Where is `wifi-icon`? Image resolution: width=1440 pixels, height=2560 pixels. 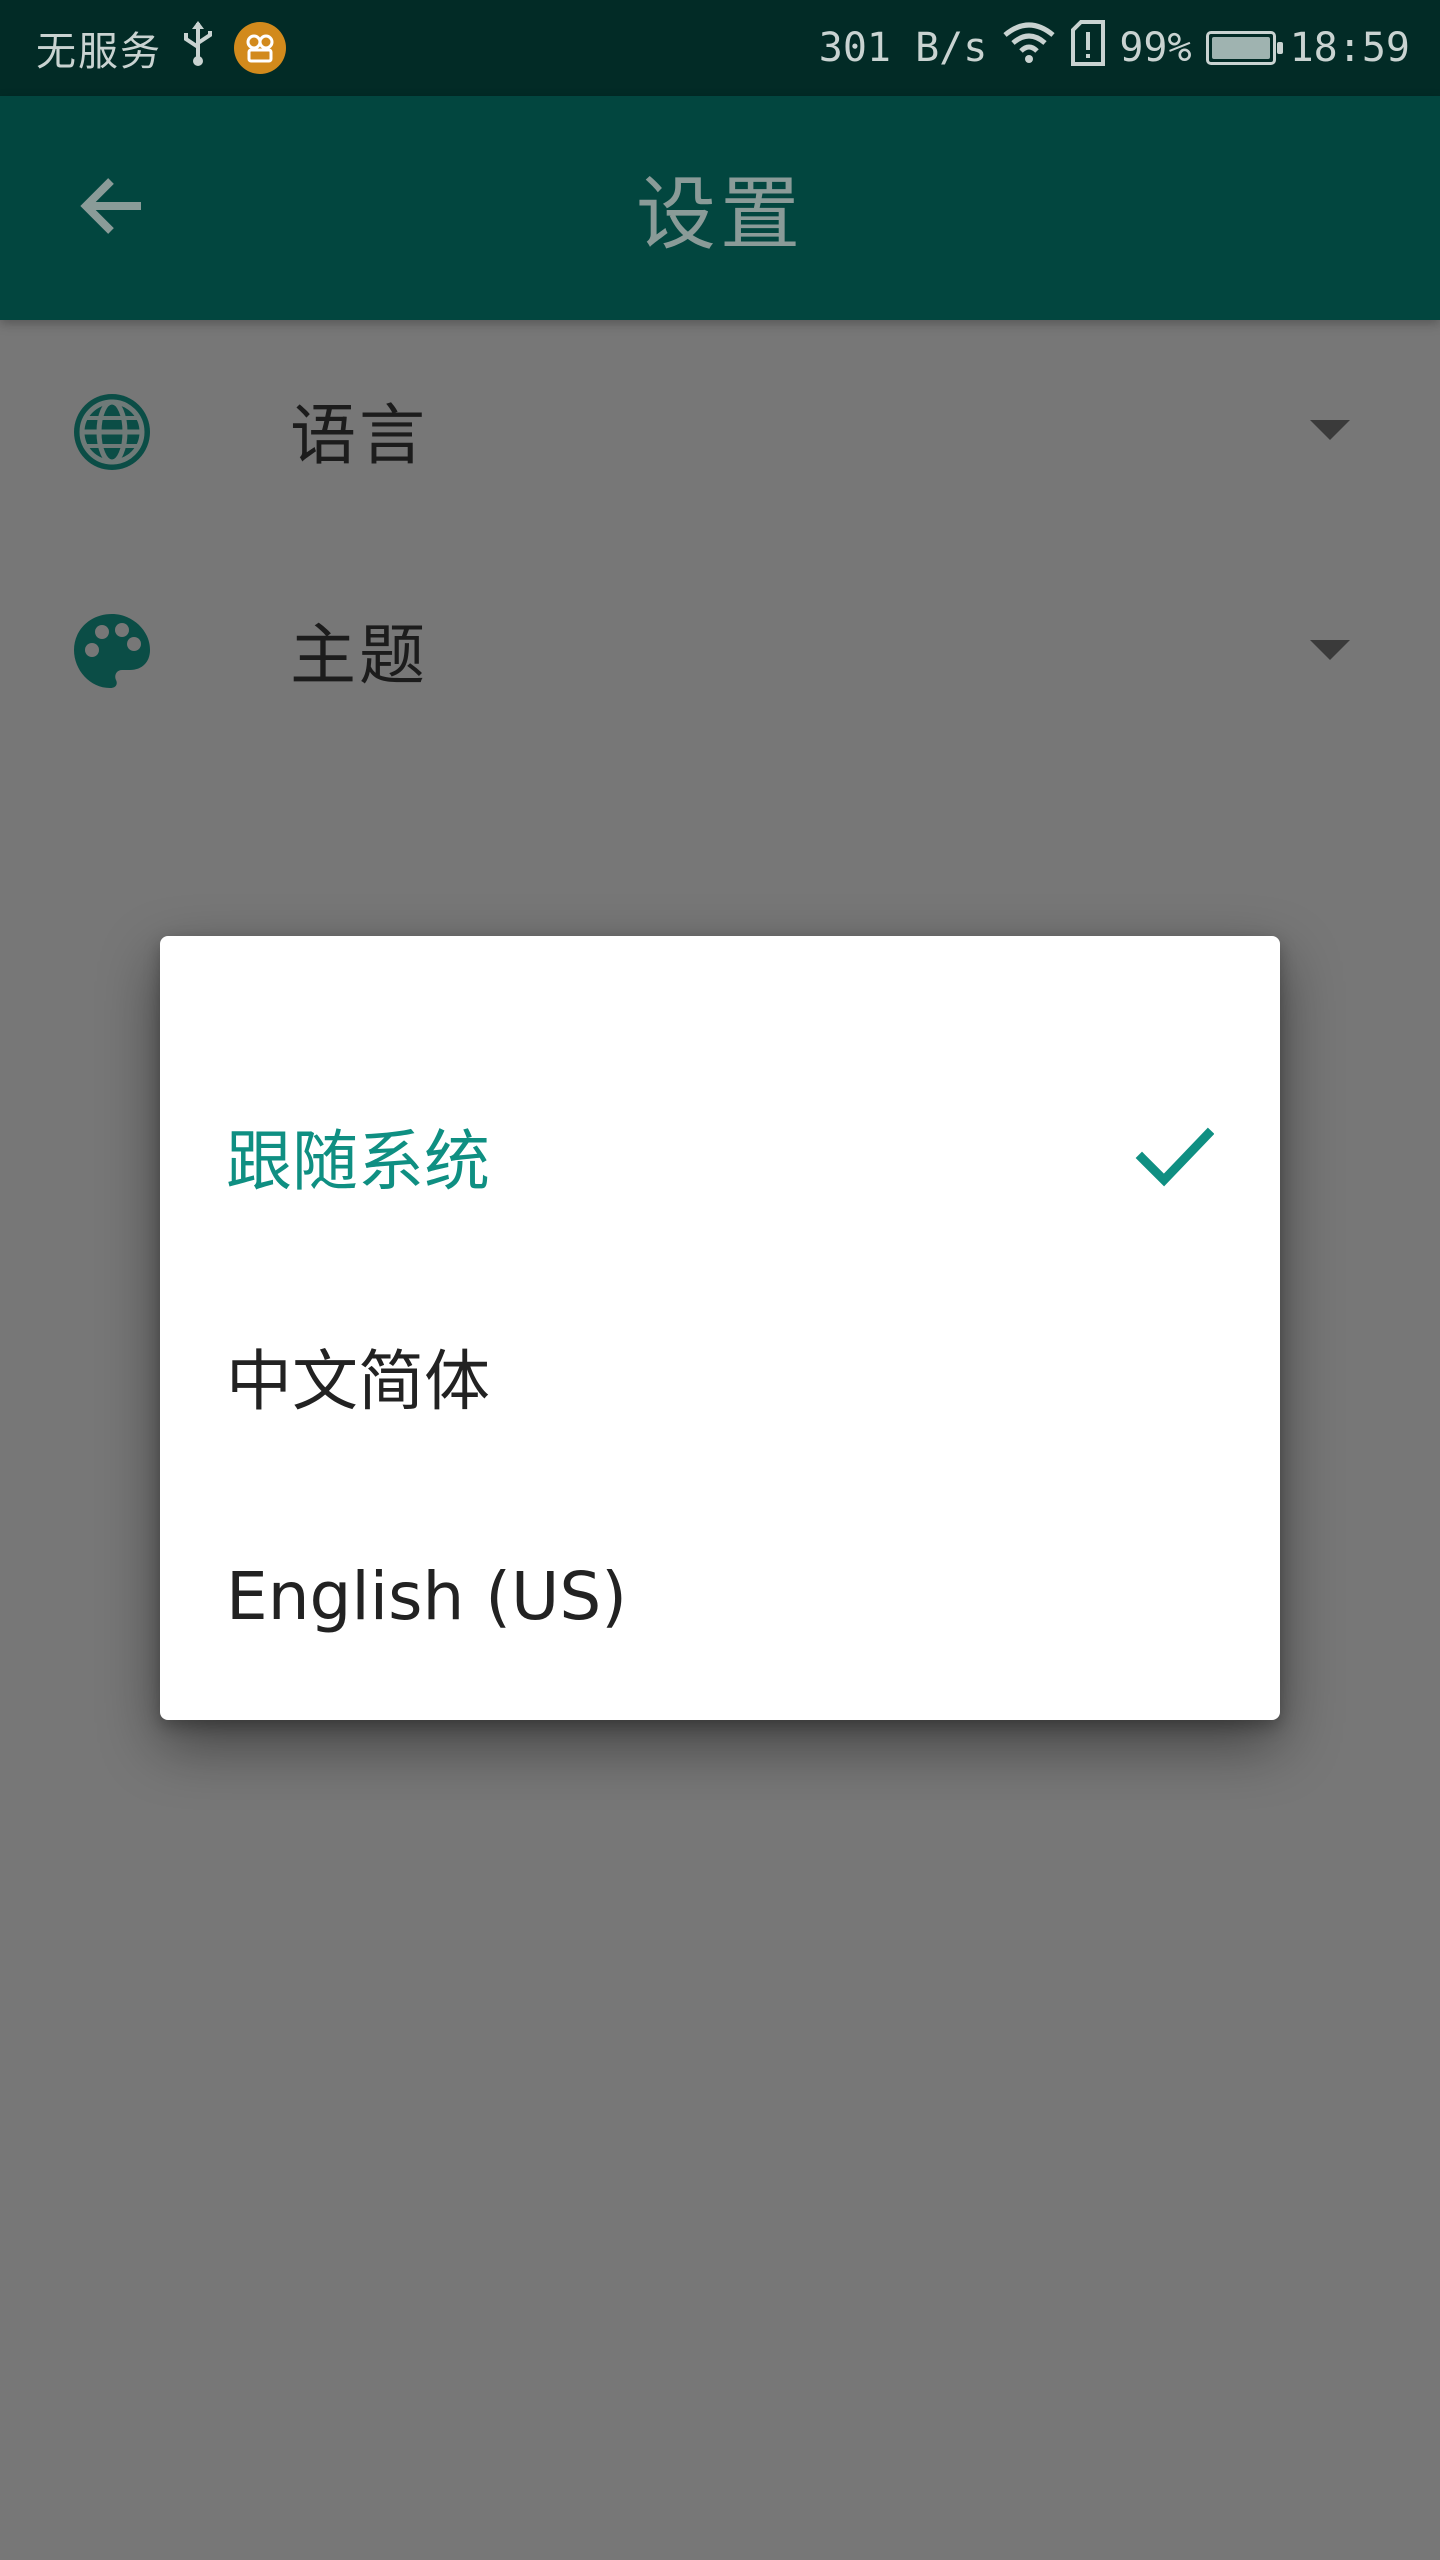
wifi-icon is located at coordinates (1029, 48).